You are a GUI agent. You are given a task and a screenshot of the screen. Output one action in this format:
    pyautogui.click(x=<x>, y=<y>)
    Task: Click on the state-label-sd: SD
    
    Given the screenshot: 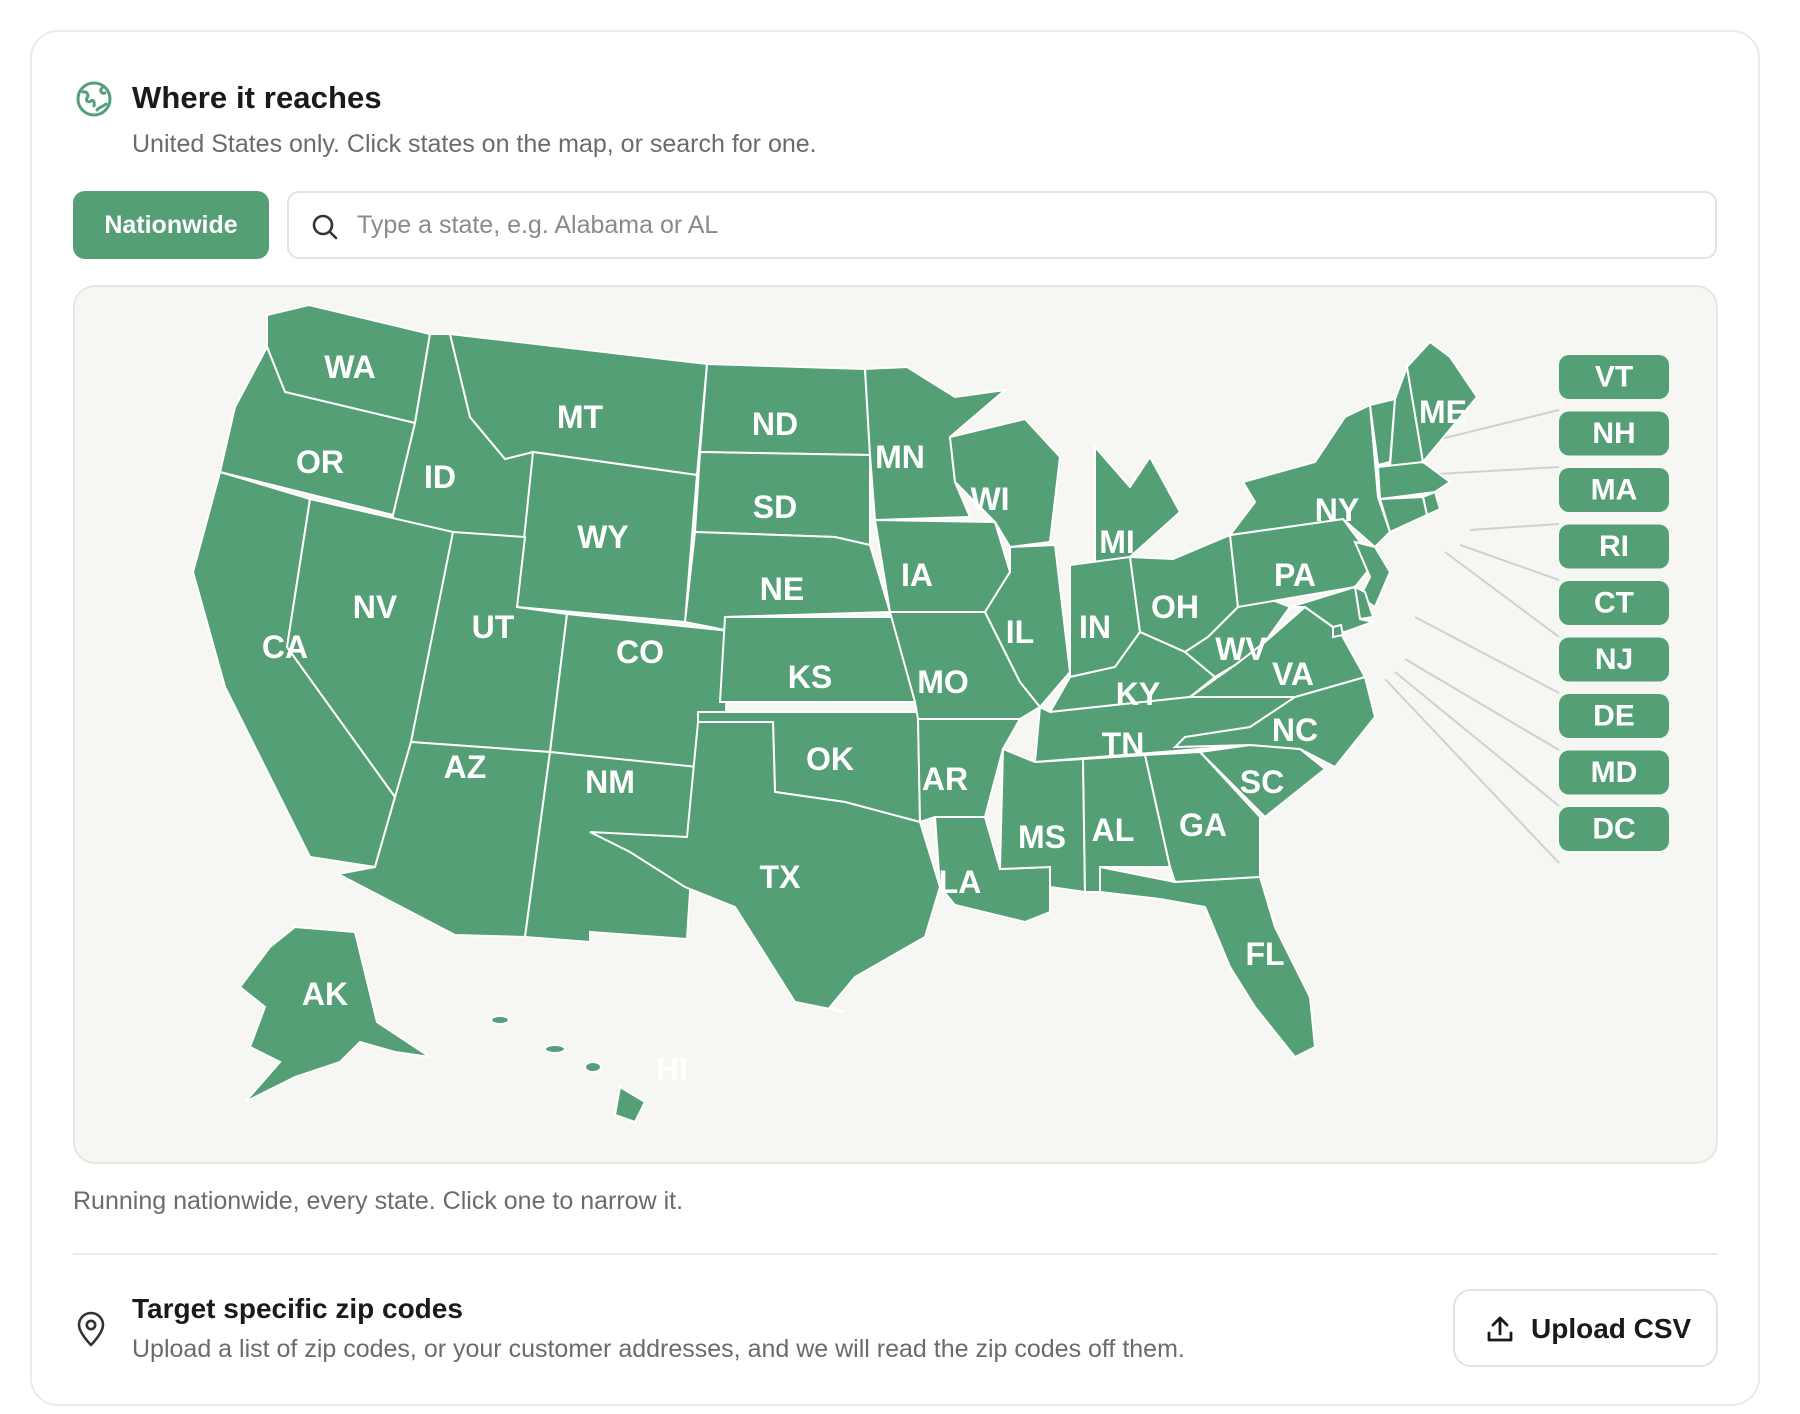 What is the action you would take?
    pyautogui.click(x=775, y=507)
    